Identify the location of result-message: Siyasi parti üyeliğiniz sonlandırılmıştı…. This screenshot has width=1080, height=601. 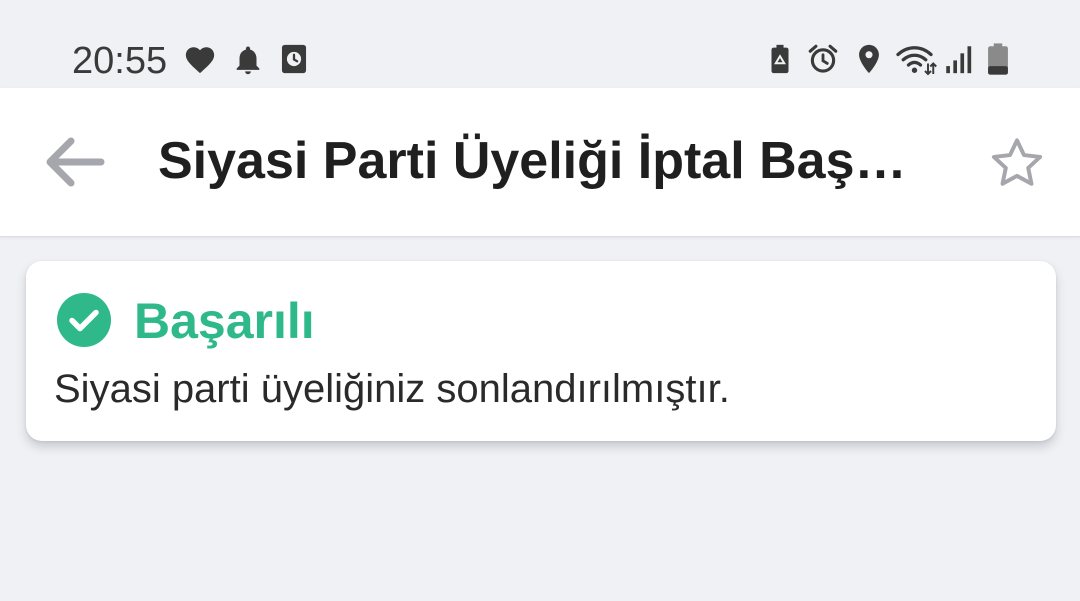
(392, 389).